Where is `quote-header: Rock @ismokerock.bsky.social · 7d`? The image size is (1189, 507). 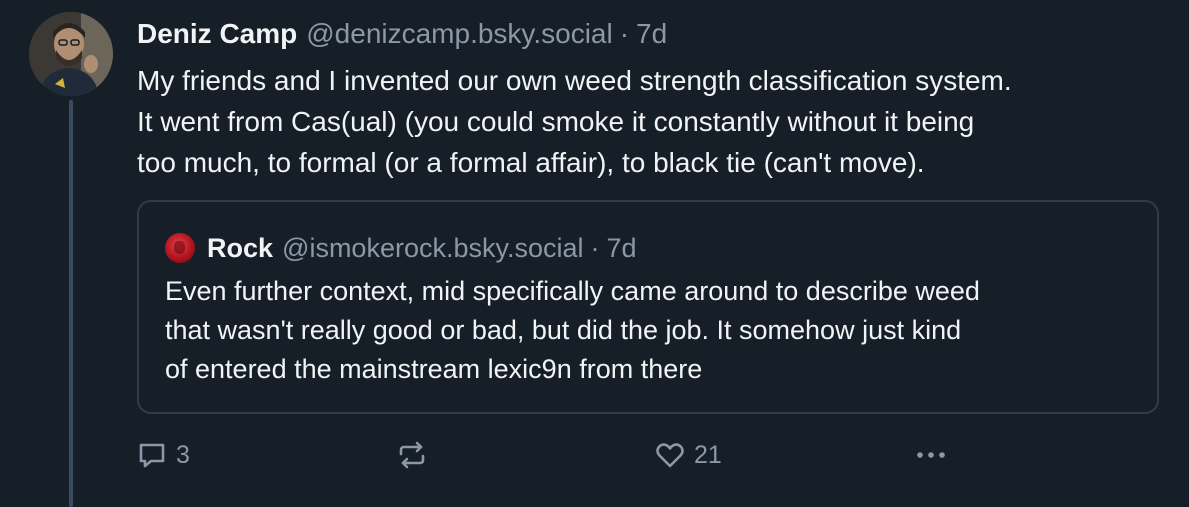 quote-header: Rock @ismokerock.bsky.social · 7d is located at coordinates (401, 248).